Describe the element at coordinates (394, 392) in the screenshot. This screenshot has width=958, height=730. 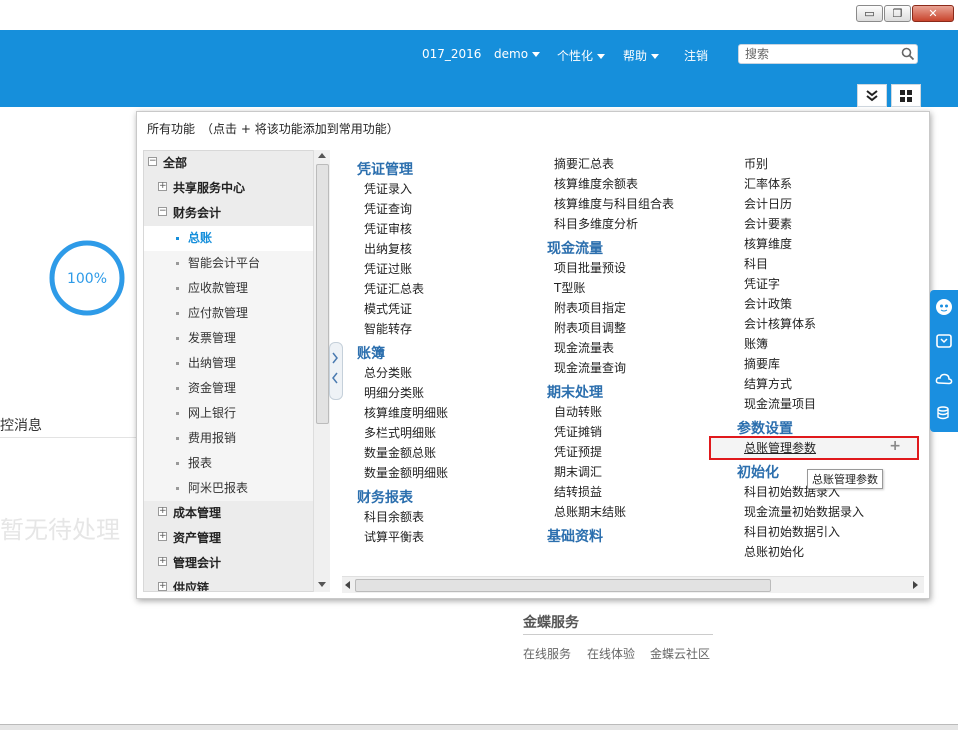
I see `function-link: 明细分类账` at that location.